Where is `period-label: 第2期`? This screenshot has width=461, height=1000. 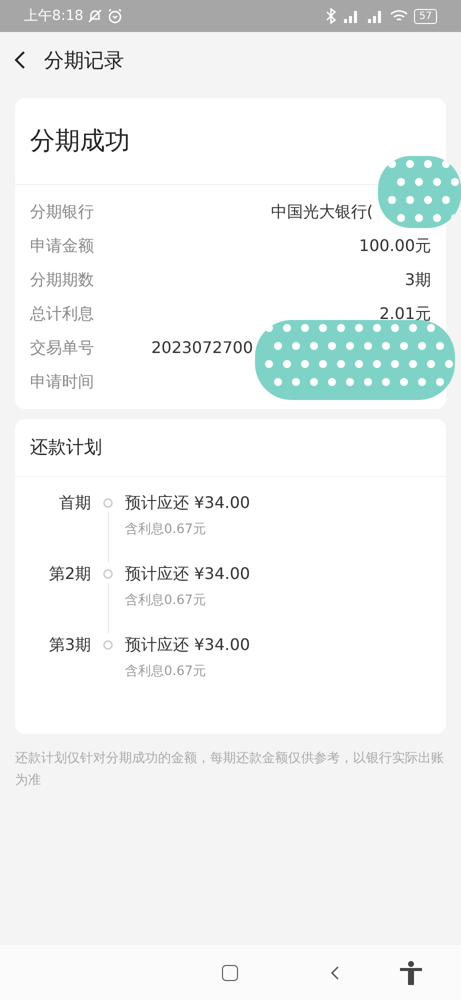
period-label: 第2期 is located at coordinates (69, 574).